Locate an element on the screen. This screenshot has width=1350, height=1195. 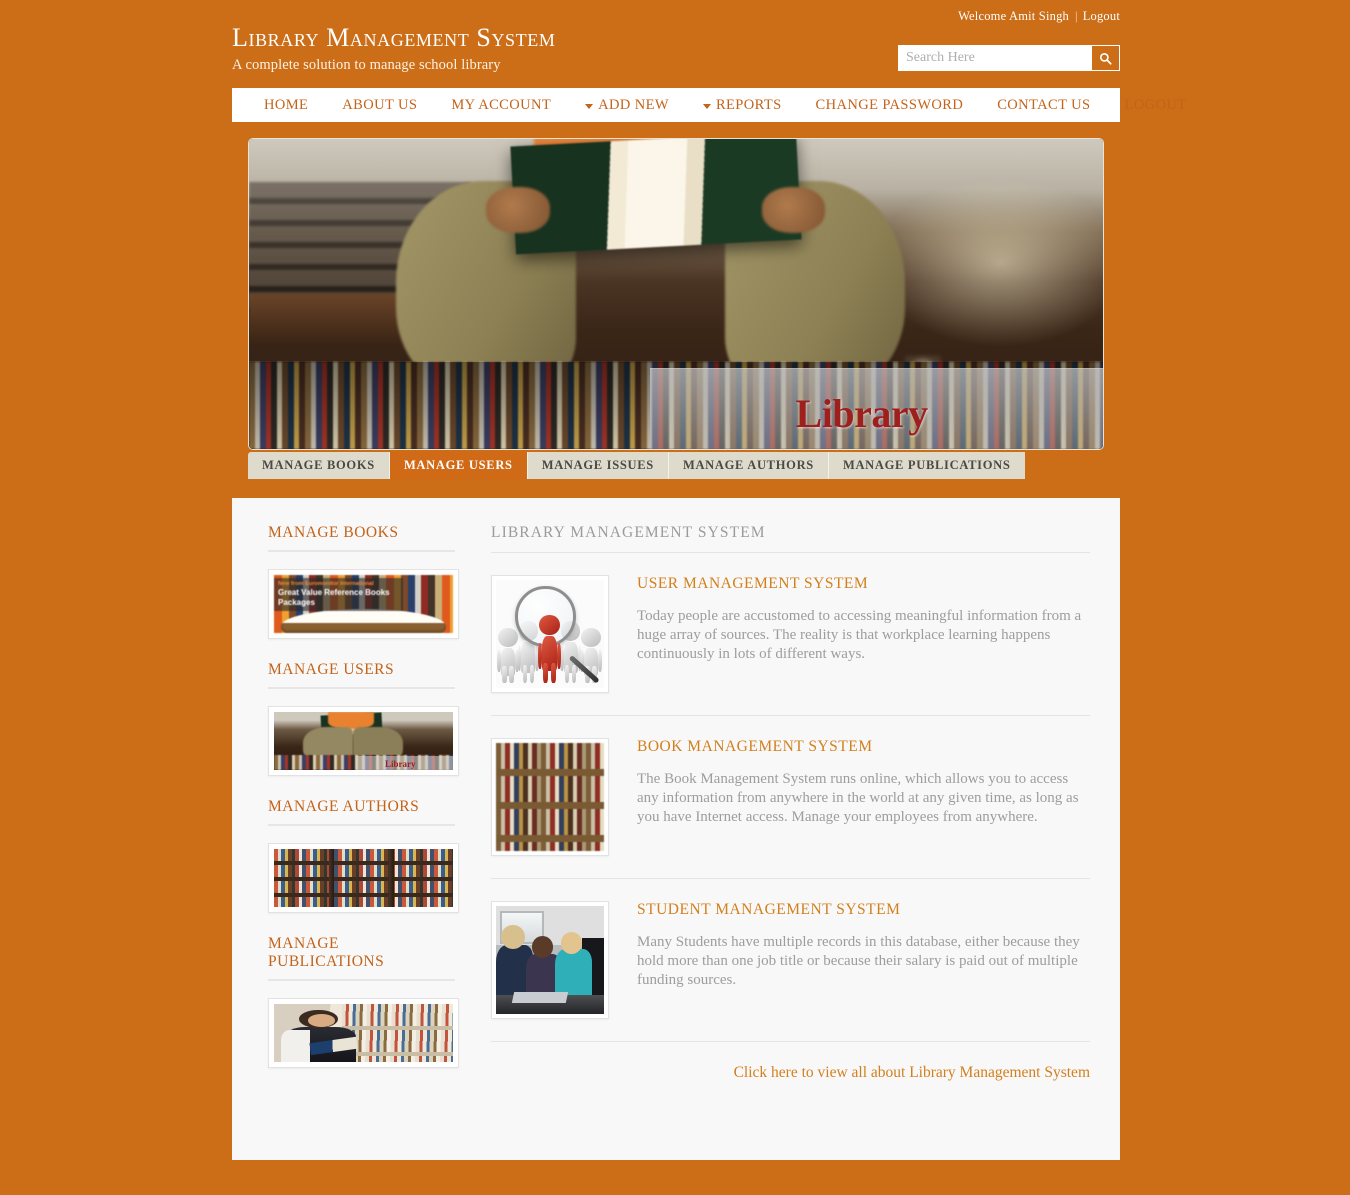
feature-title-user-management: User Management System is located at coordinates (863, 584).